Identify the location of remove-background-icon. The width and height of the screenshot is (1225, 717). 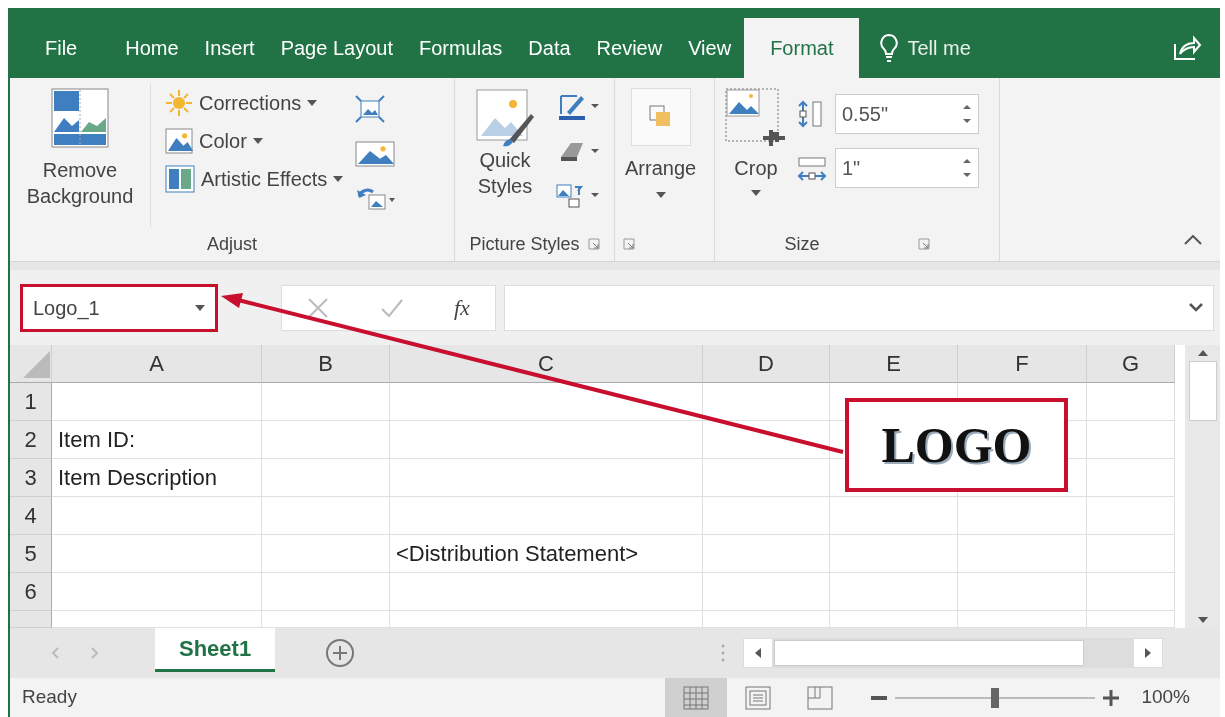
(80, 118).